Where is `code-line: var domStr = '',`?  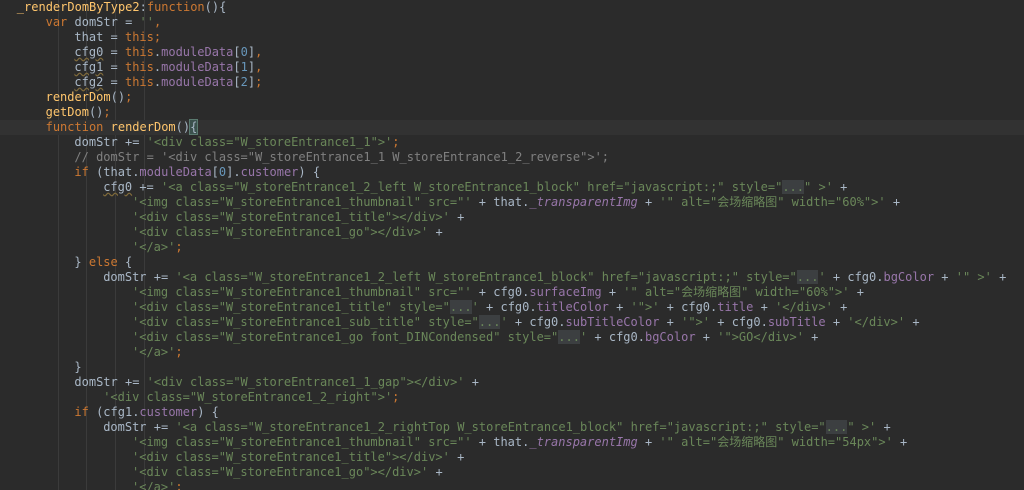
code-line: var domStr = '', is located at coordinates (512, 22).